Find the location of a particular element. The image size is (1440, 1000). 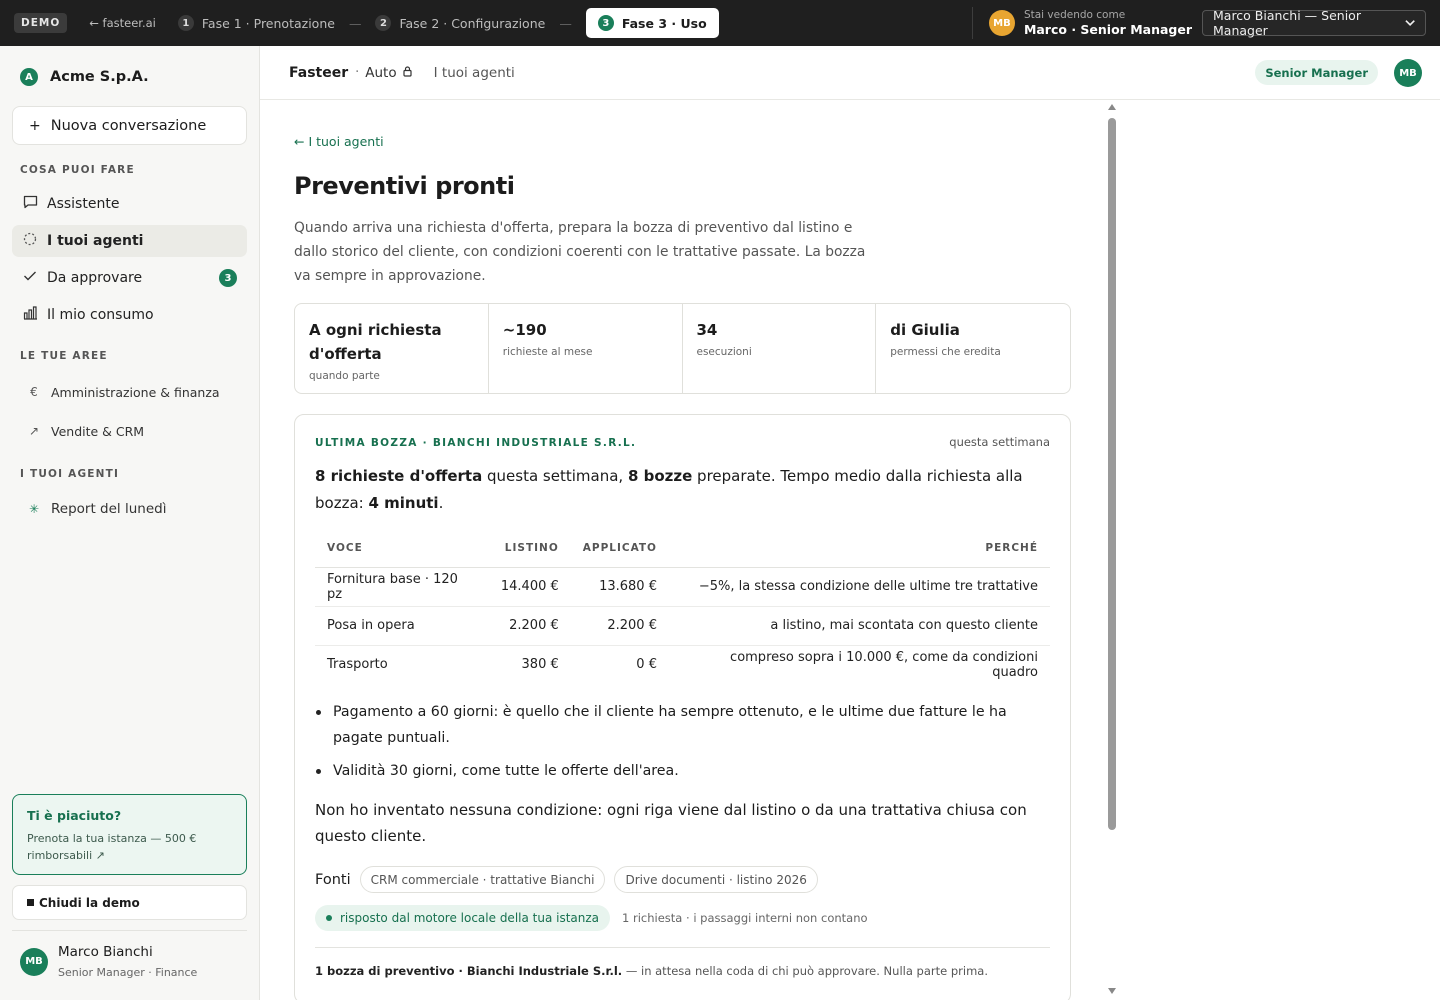

page-title: Preventivi pronti is located at coordinates (404, 186).